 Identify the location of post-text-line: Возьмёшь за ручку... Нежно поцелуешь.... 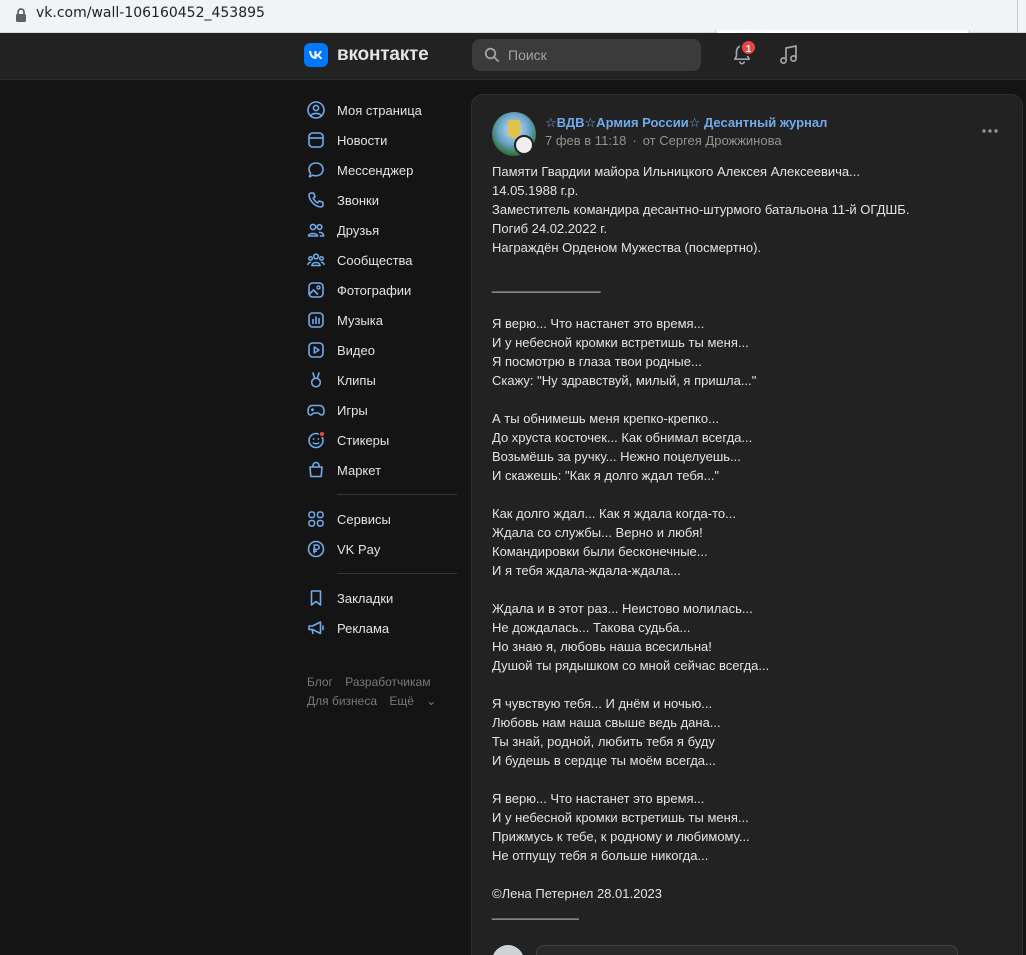
(616, 456).